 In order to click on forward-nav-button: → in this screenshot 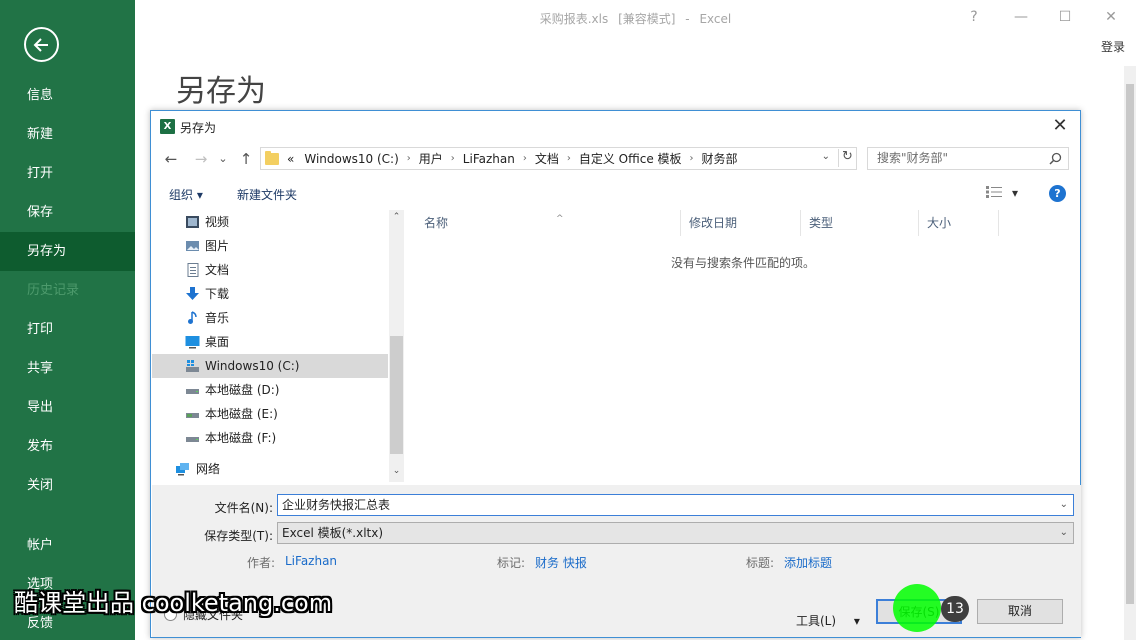, I will do `click(201, 159)`.